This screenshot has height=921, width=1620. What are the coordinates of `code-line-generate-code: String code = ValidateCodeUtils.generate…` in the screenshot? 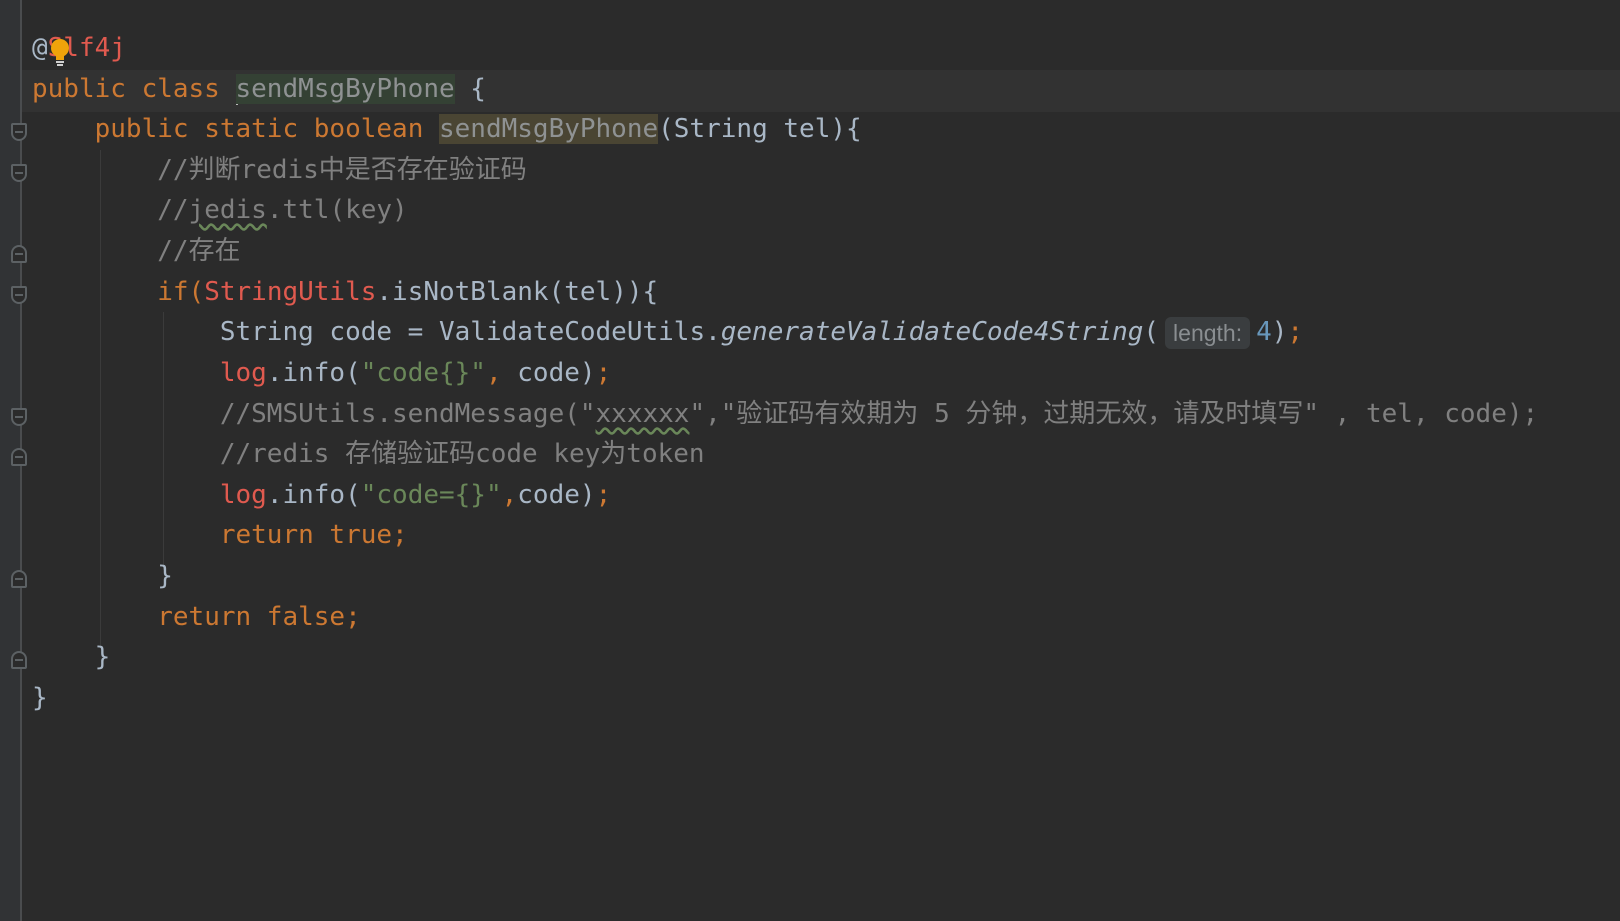 It's located at (667, 332).